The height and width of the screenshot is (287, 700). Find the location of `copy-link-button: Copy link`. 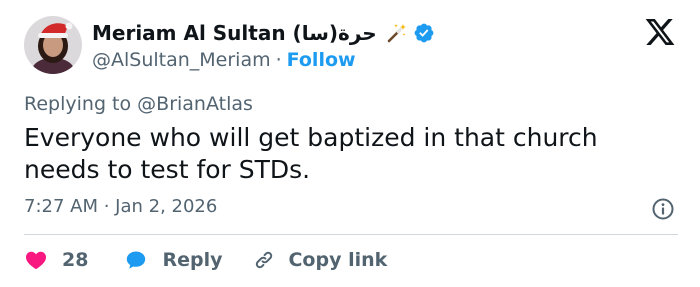

copy-link-button: Copy link is located at coordinates (319, 260).